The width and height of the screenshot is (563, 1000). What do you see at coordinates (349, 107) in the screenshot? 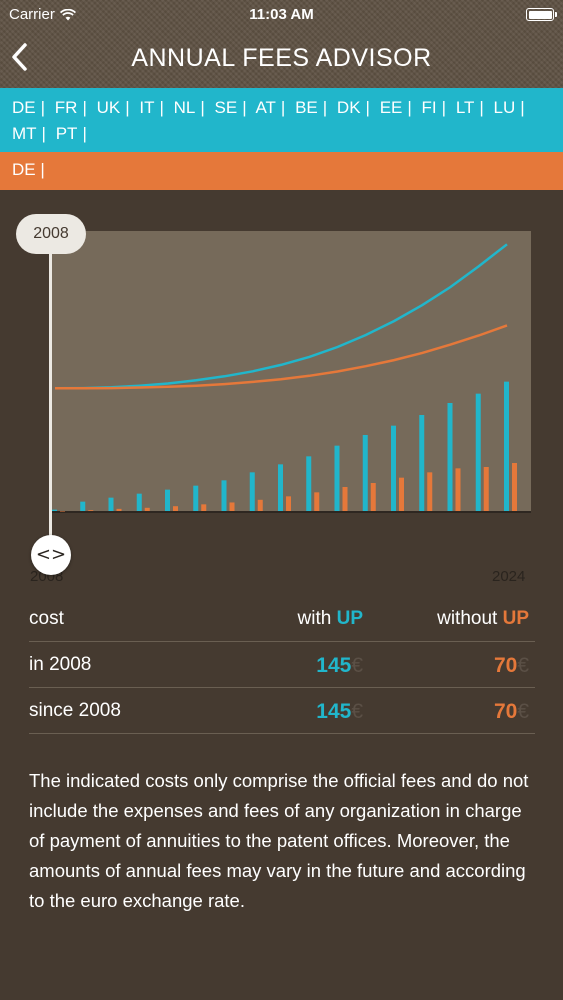
I see `country-dk: DK` at bounding box center [349, 107].